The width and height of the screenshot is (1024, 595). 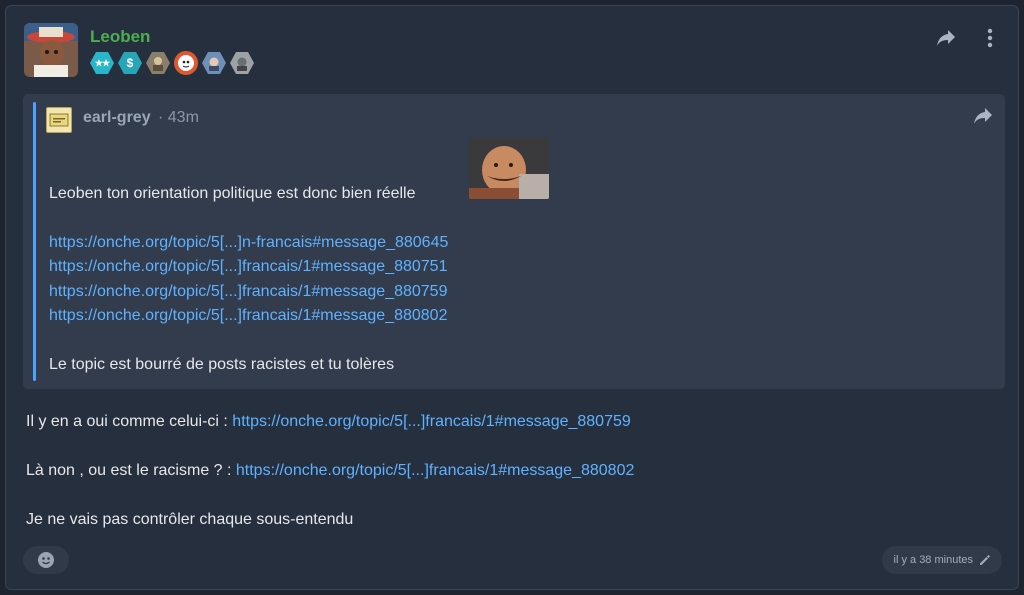 I want to click on post-actions, so click(x=968, y=38).